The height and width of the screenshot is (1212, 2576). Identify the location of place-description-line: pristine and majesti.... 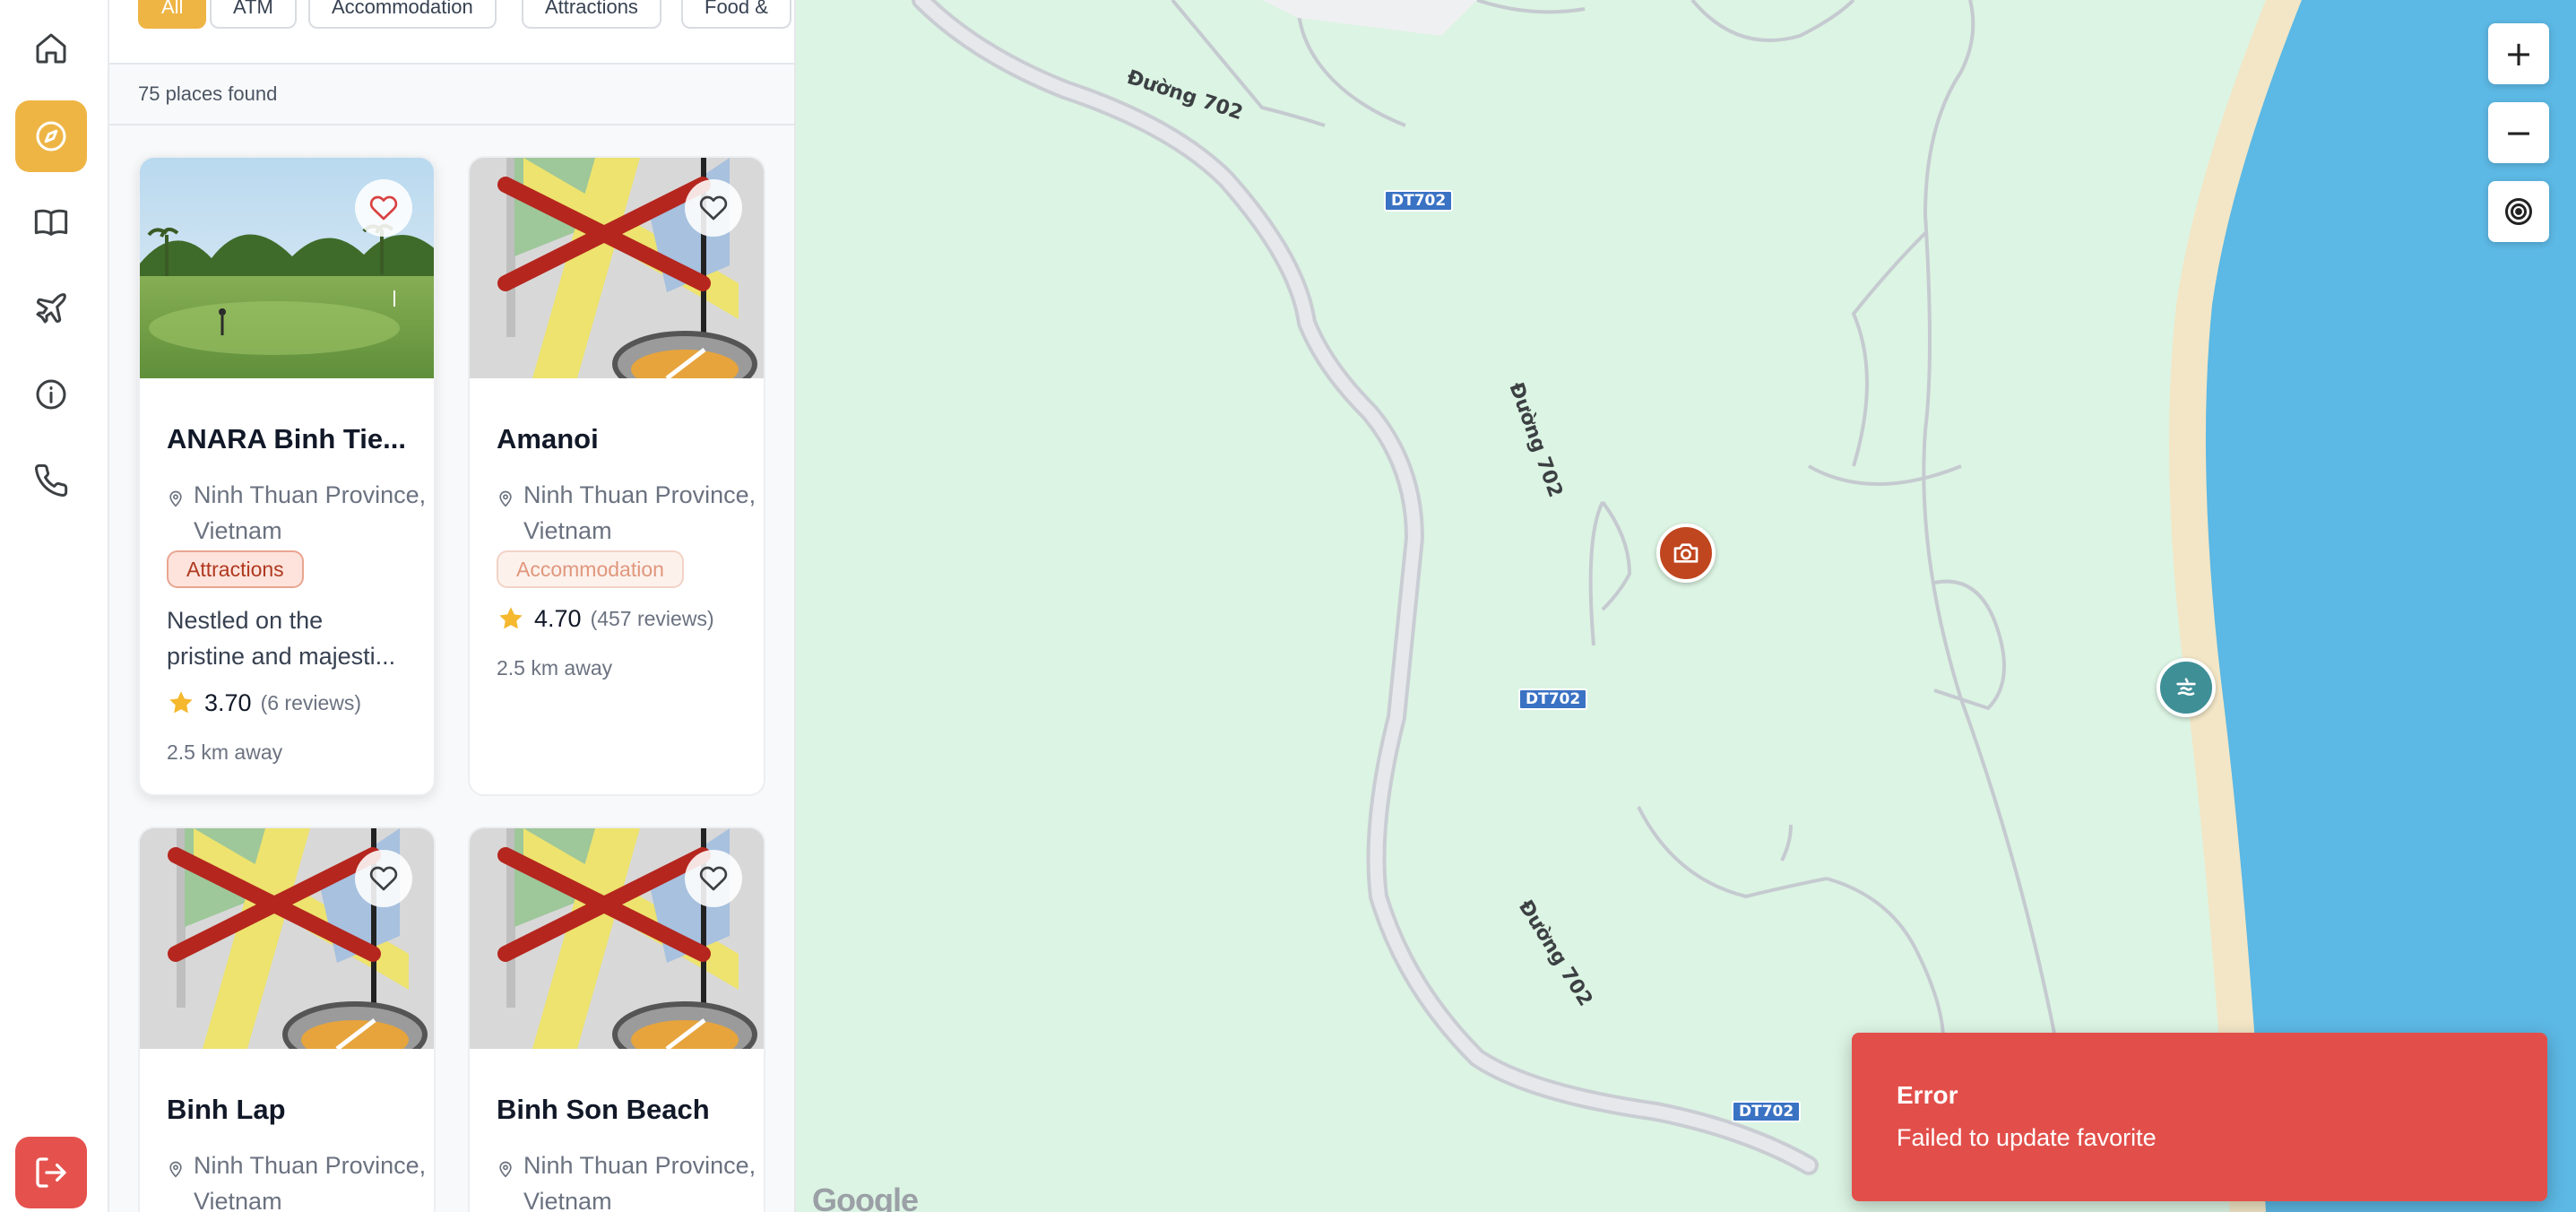
(281, 656).